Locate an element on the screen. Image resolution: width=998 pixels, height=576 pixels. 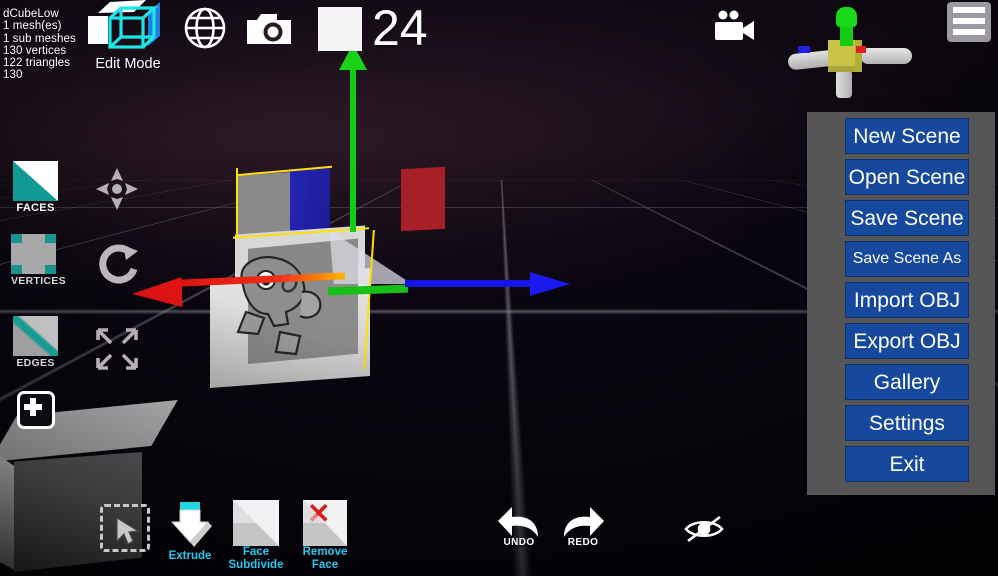
vertices-icon is located at coordinates (33, 254).